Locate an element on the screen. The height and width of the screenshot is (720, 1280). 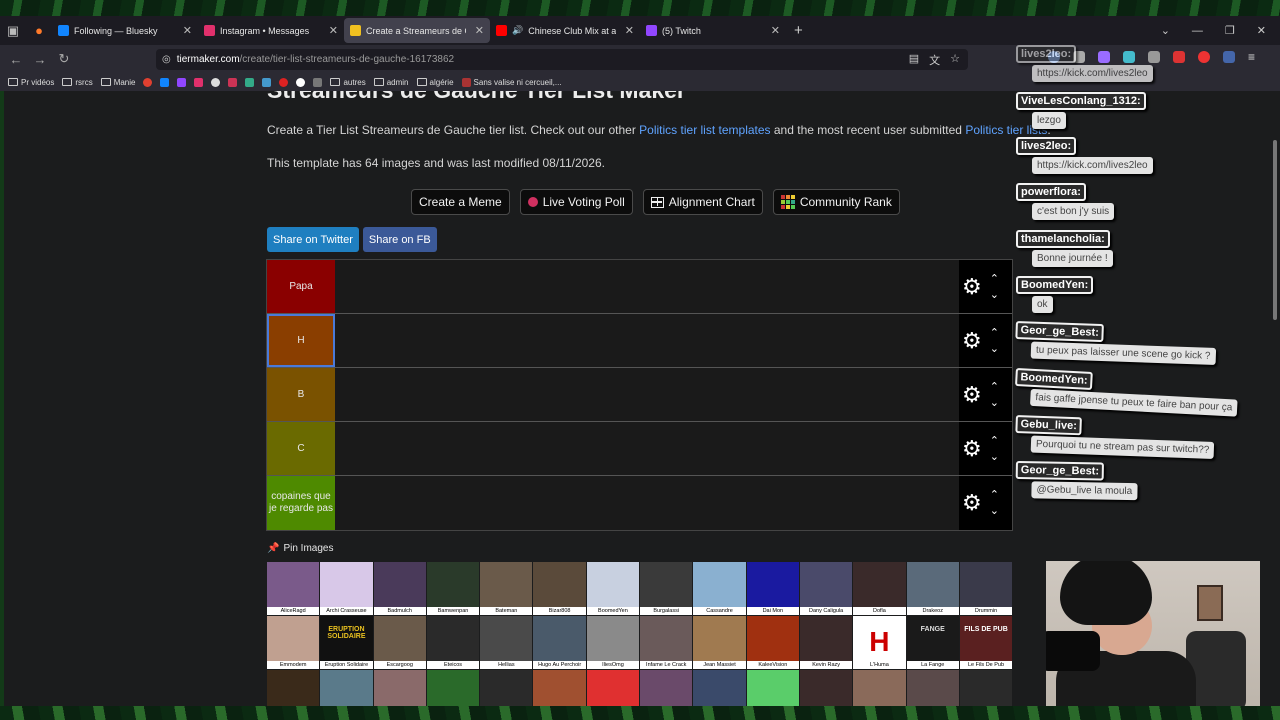
tier-image: Hellias is located at coordinates (506, 642).